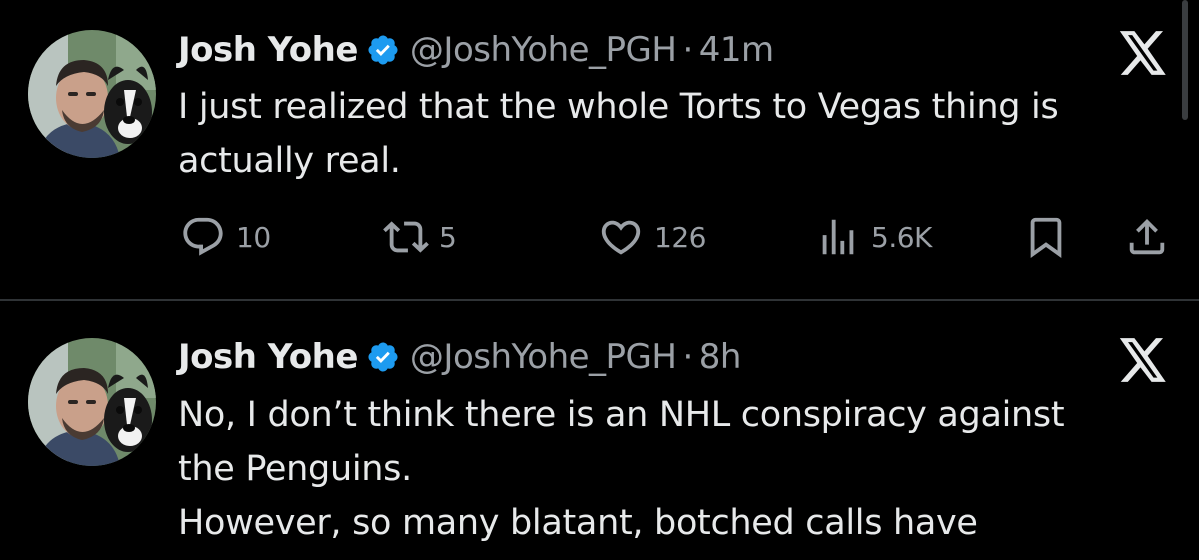 The width and height of the screenshot is (1199, 560). I want to click on like-button: 126, so click(652, 237).